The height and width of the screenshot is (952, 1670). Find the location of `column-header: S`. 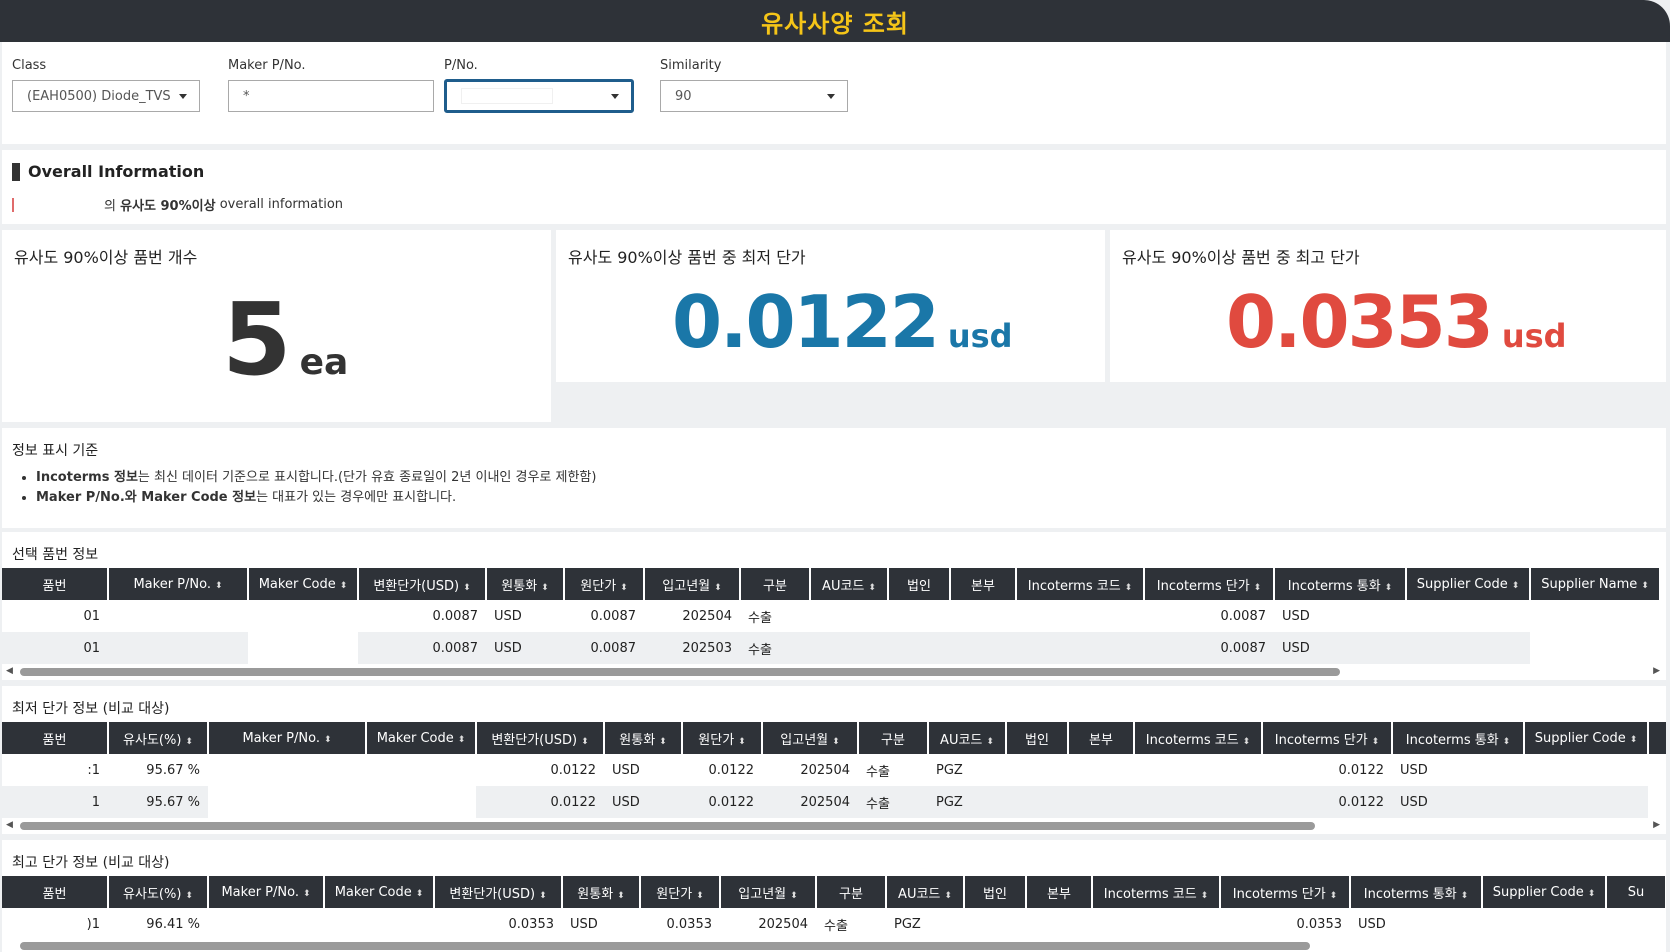

column-header: S is located at coordinates (1657, 738).